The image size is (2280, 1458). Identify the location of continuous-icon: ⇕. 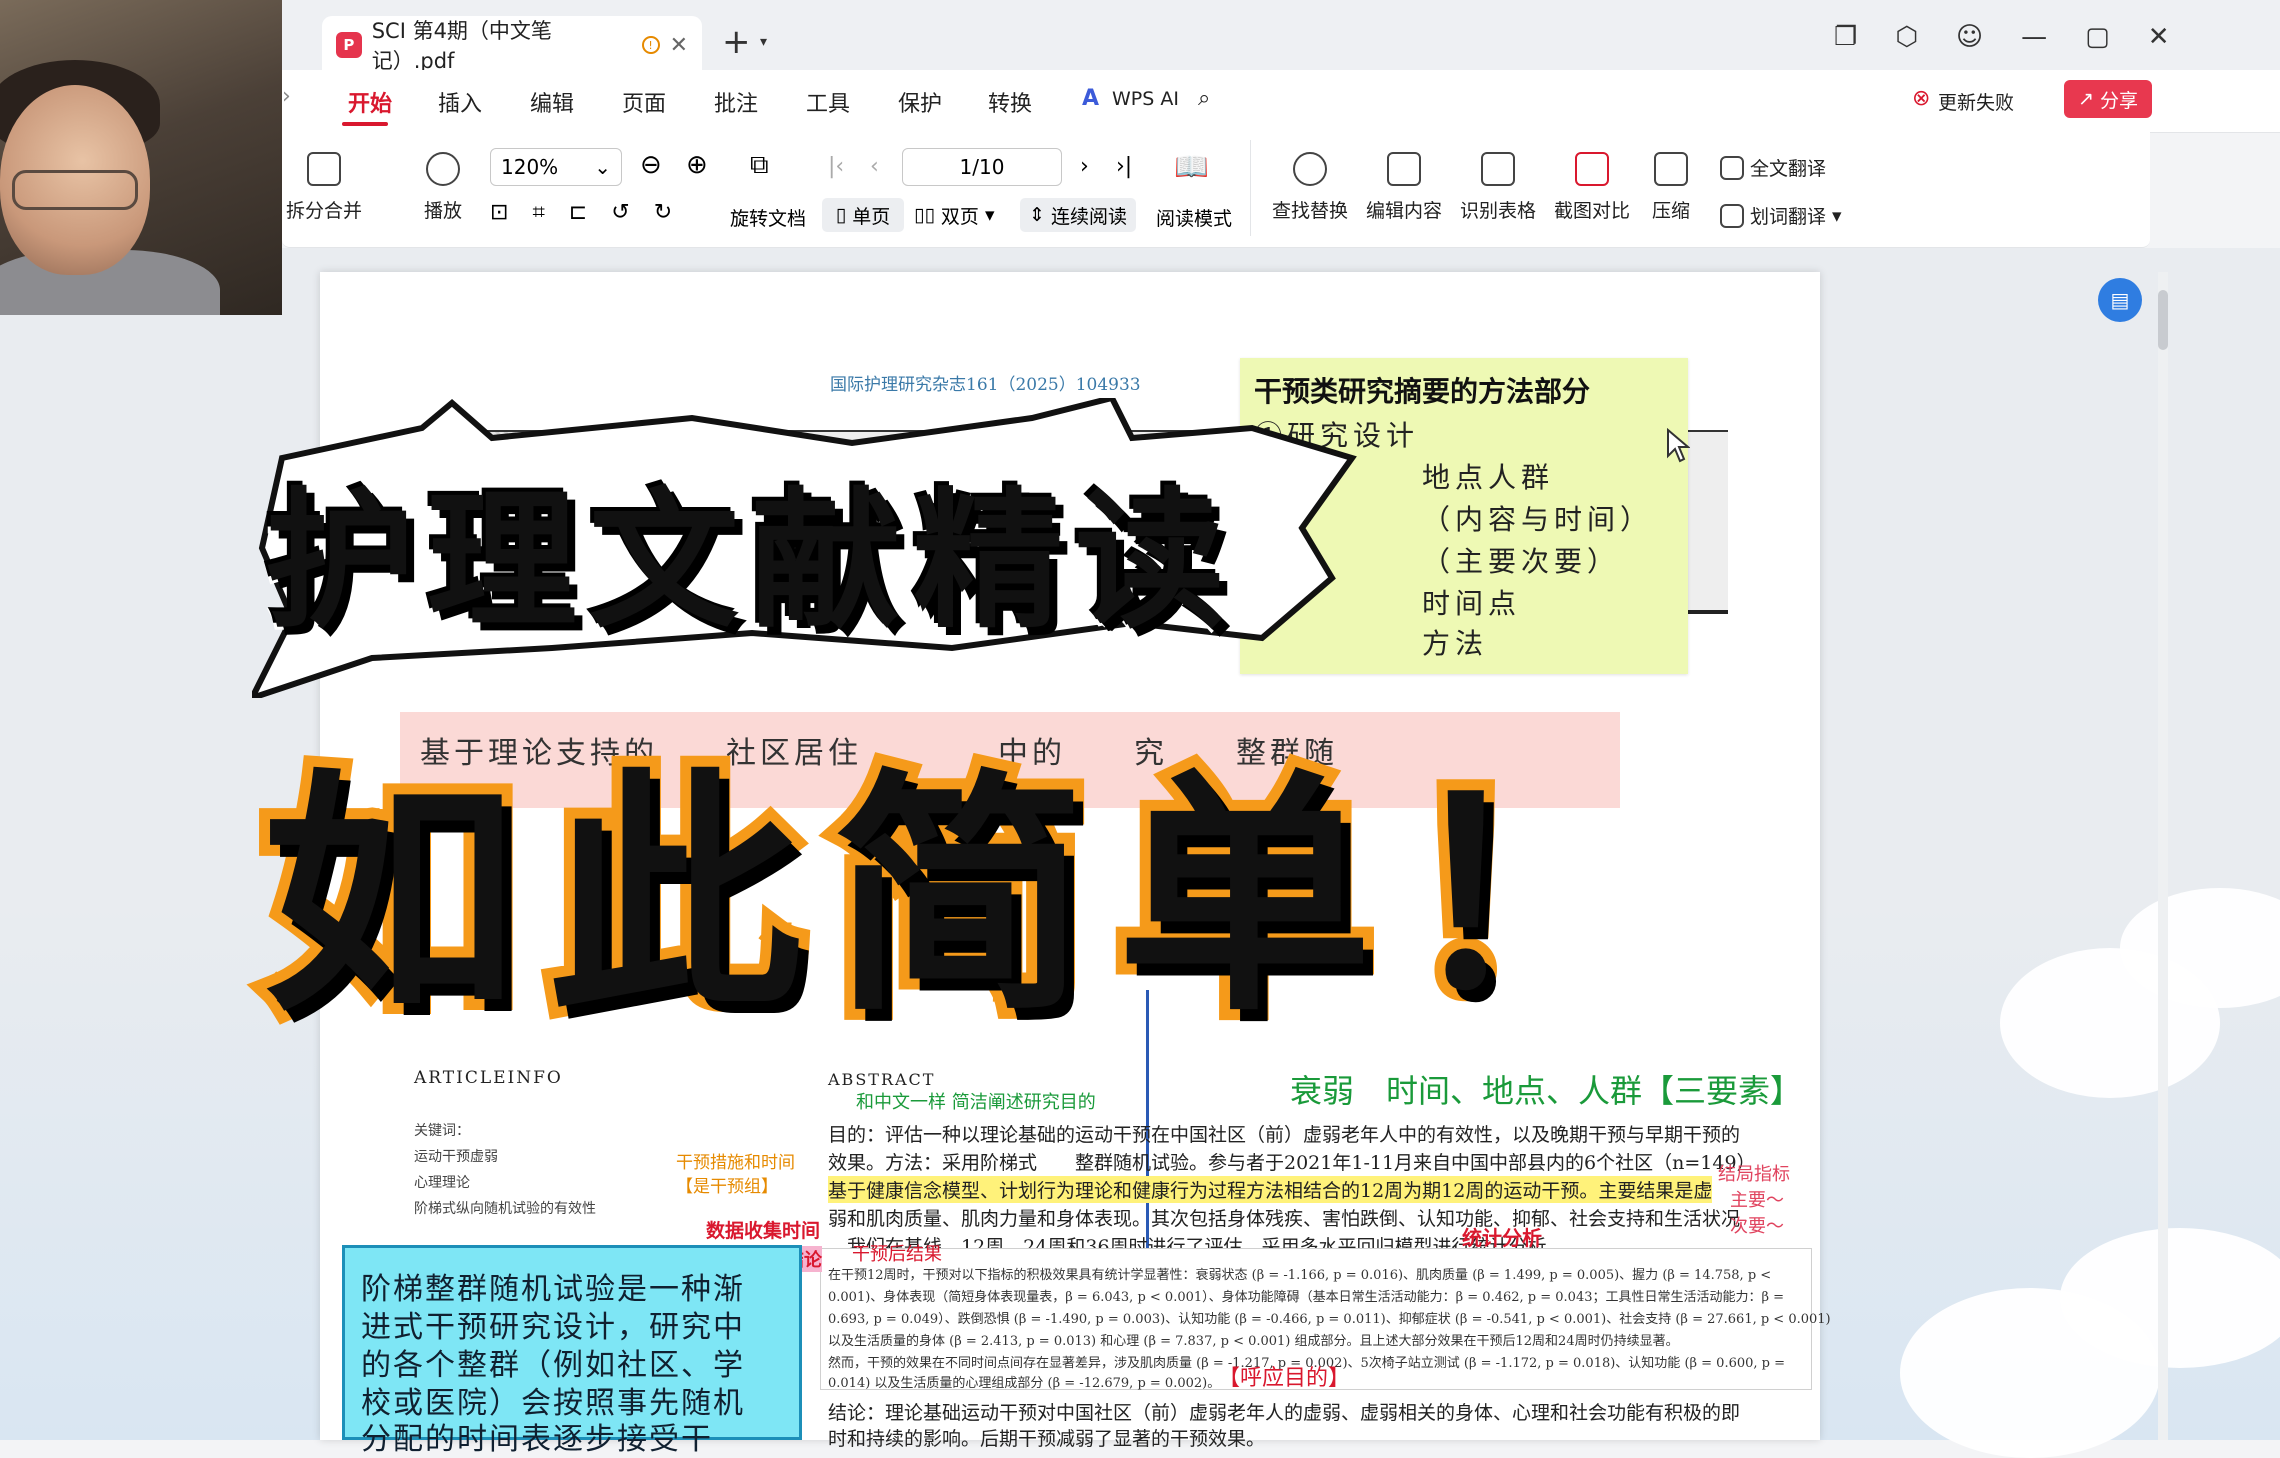
(1037, 215).